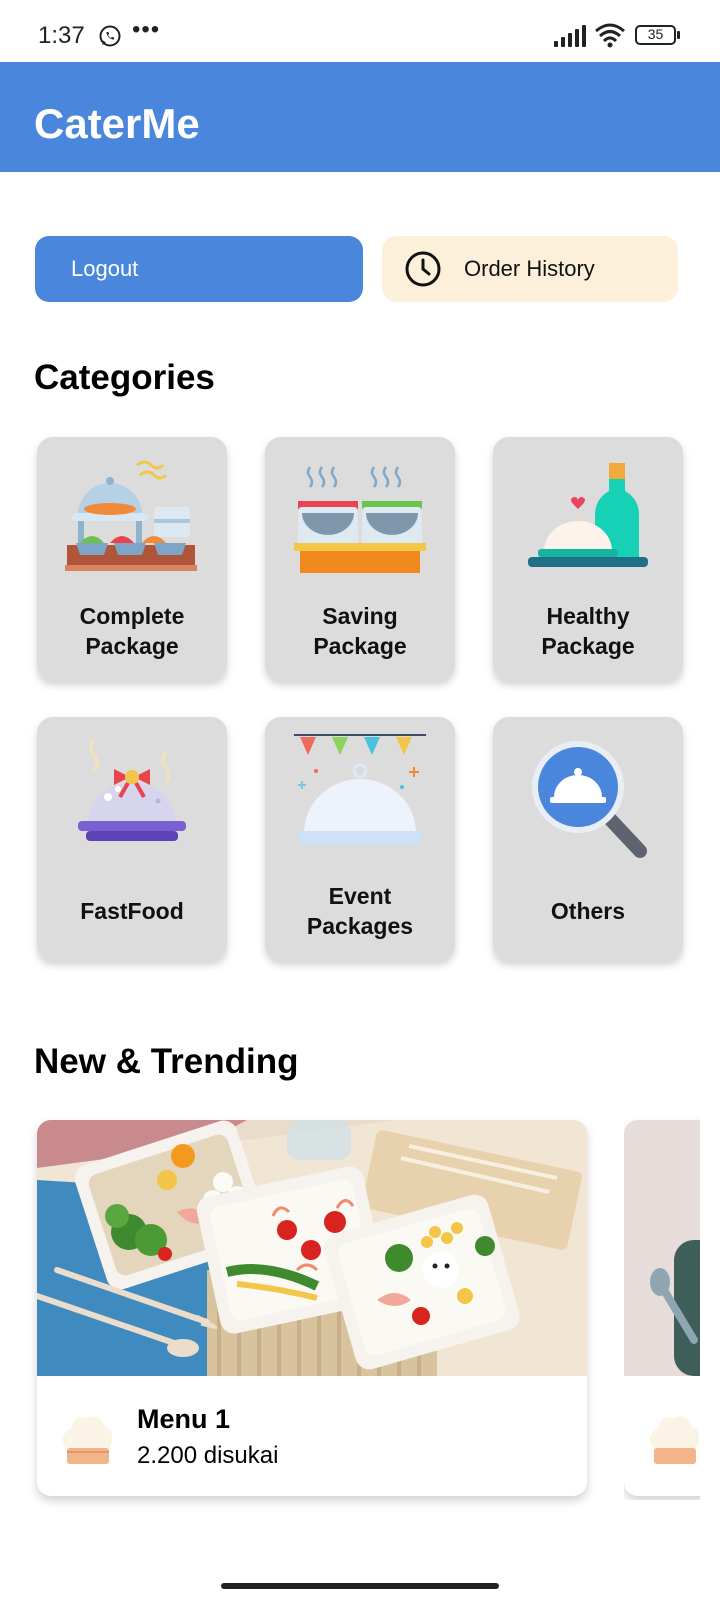  I want to click on order-history-label: Order History, so click(529, 268).